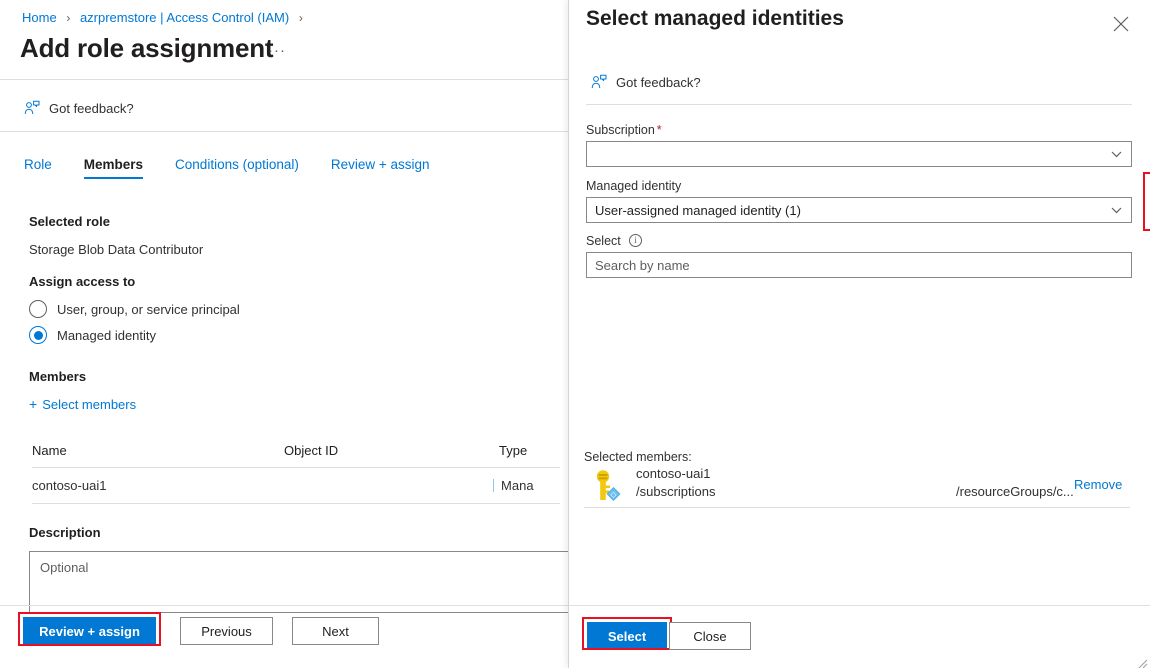 The width and height of the screenshot is (1150, 668). I want to click on cell-type: Mana, so click(530, 485).